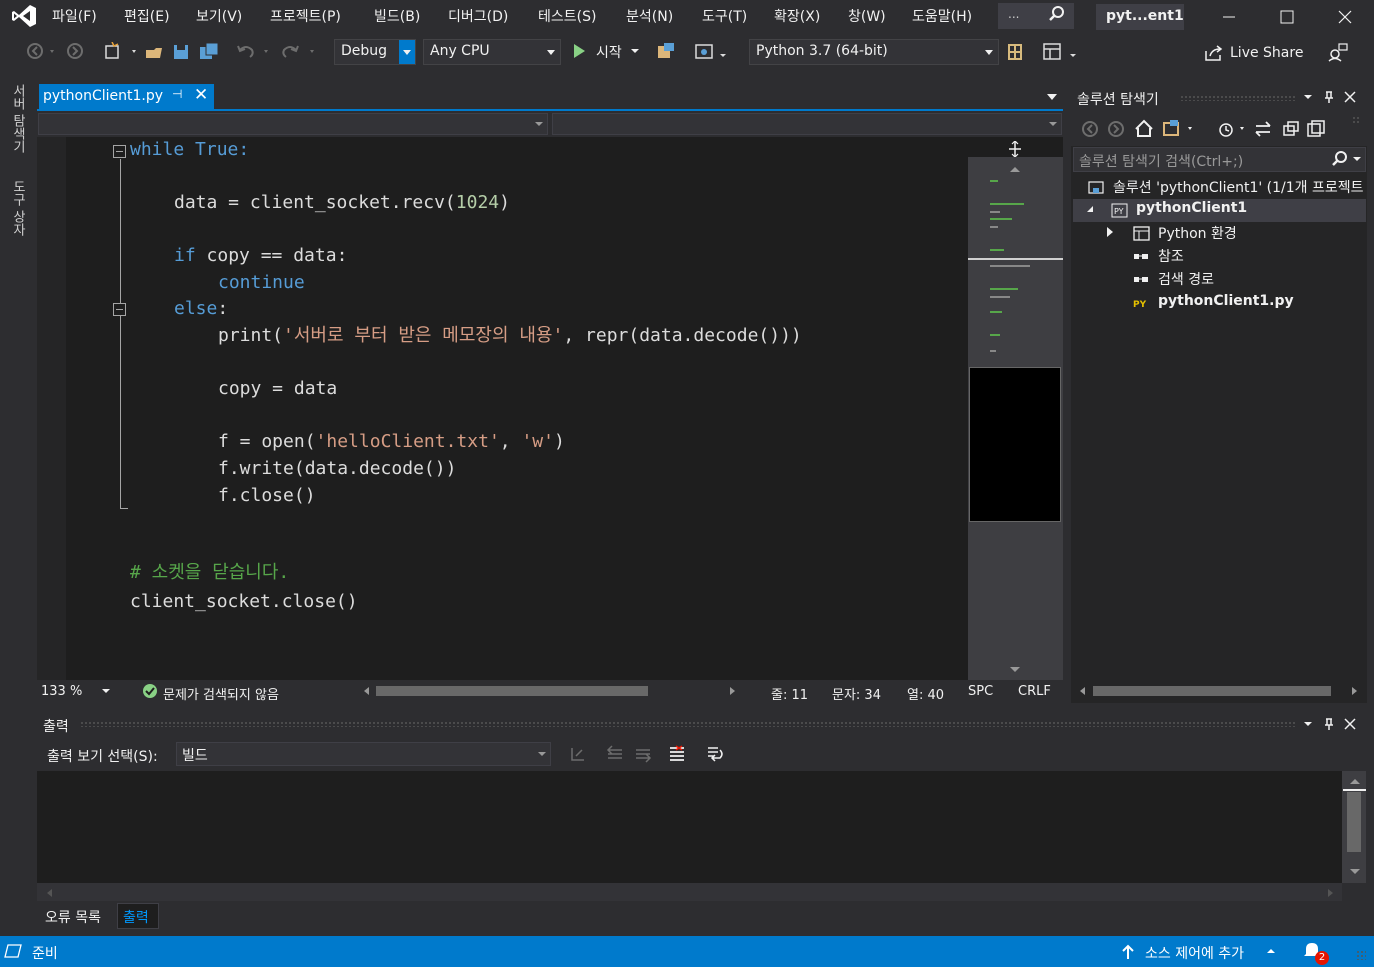 The height and width of the screenshot is (967, 1374). What do you see at coordinates (219, 16) in the screenshot?
I see `menu-item-2: 보기(V)` at bounding box center [219, 16].